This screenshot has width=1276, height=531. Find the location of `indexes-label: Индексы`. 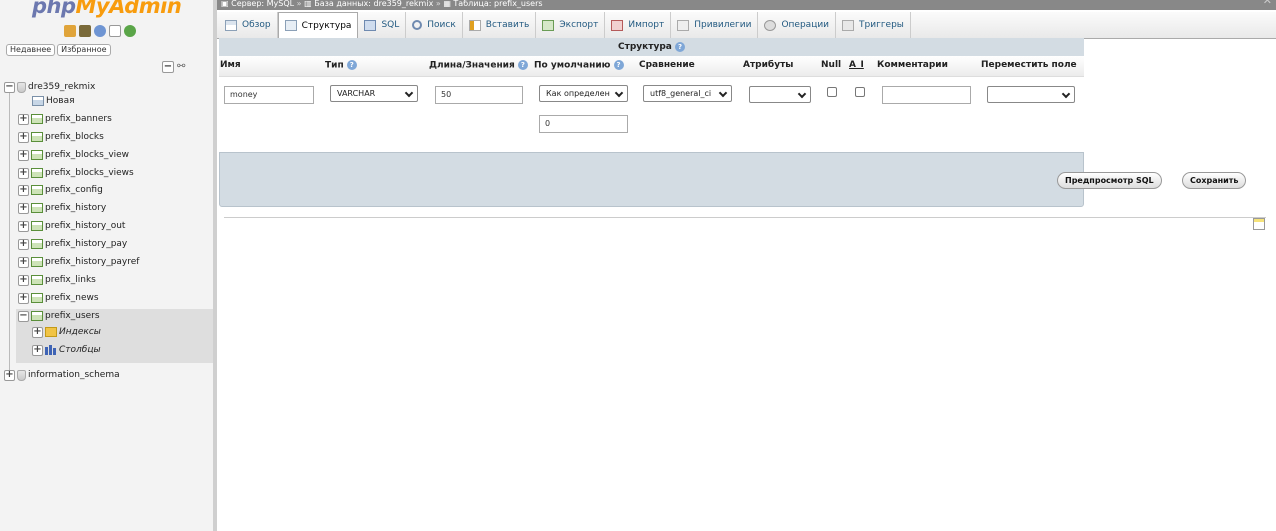

indexes-label: Индексы is located at coordinates (80, 332).